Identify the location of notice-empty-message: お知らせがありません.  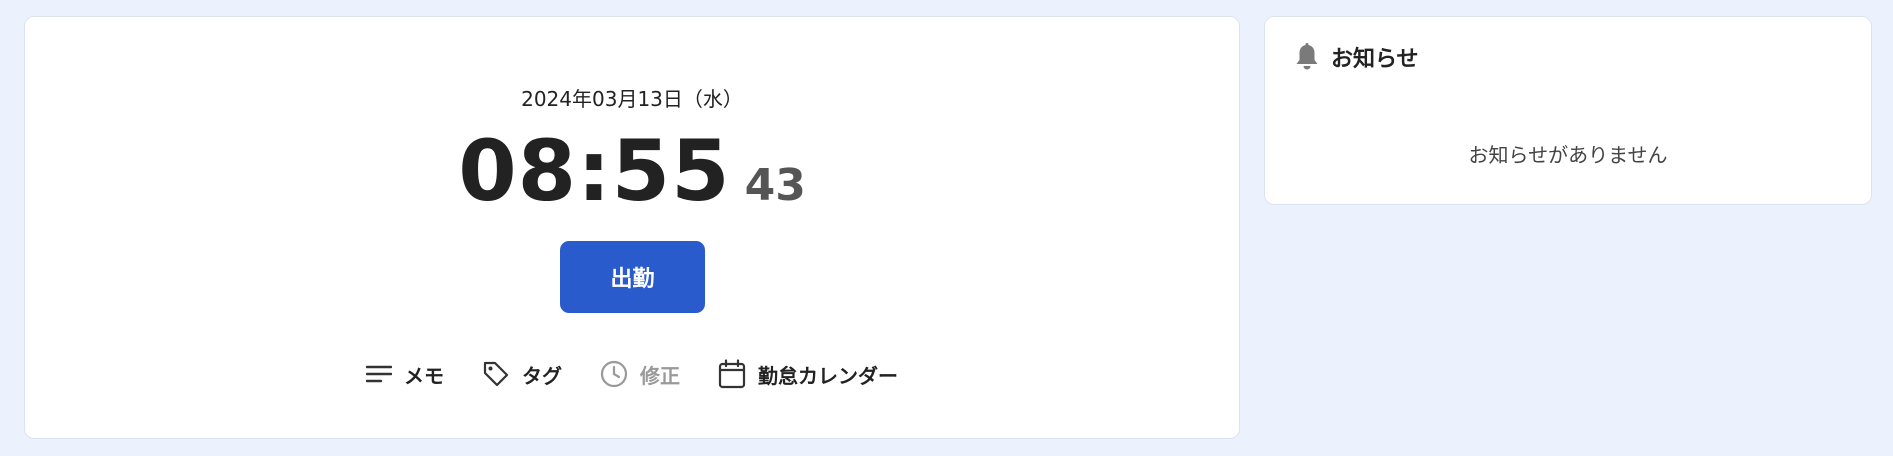
(1568, 155).